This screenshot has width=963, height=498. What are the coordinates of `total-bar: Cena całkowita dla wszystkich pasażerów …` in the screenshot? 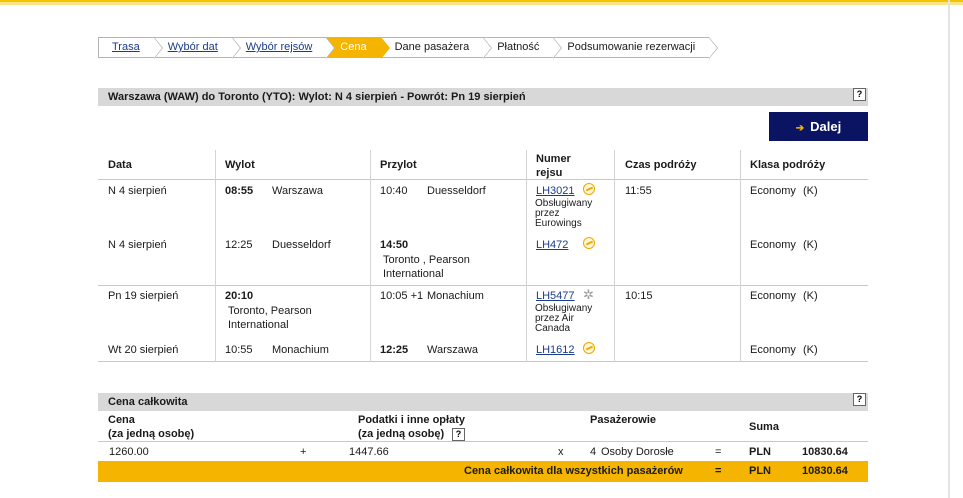 It's located at (483, 471).